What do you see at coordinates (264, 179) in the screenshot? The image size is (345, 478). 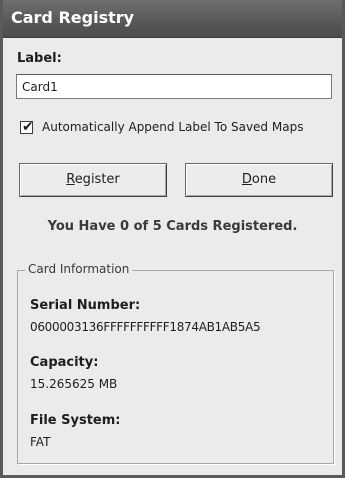 I see `done-label: one` at bounding box center [264, 179].